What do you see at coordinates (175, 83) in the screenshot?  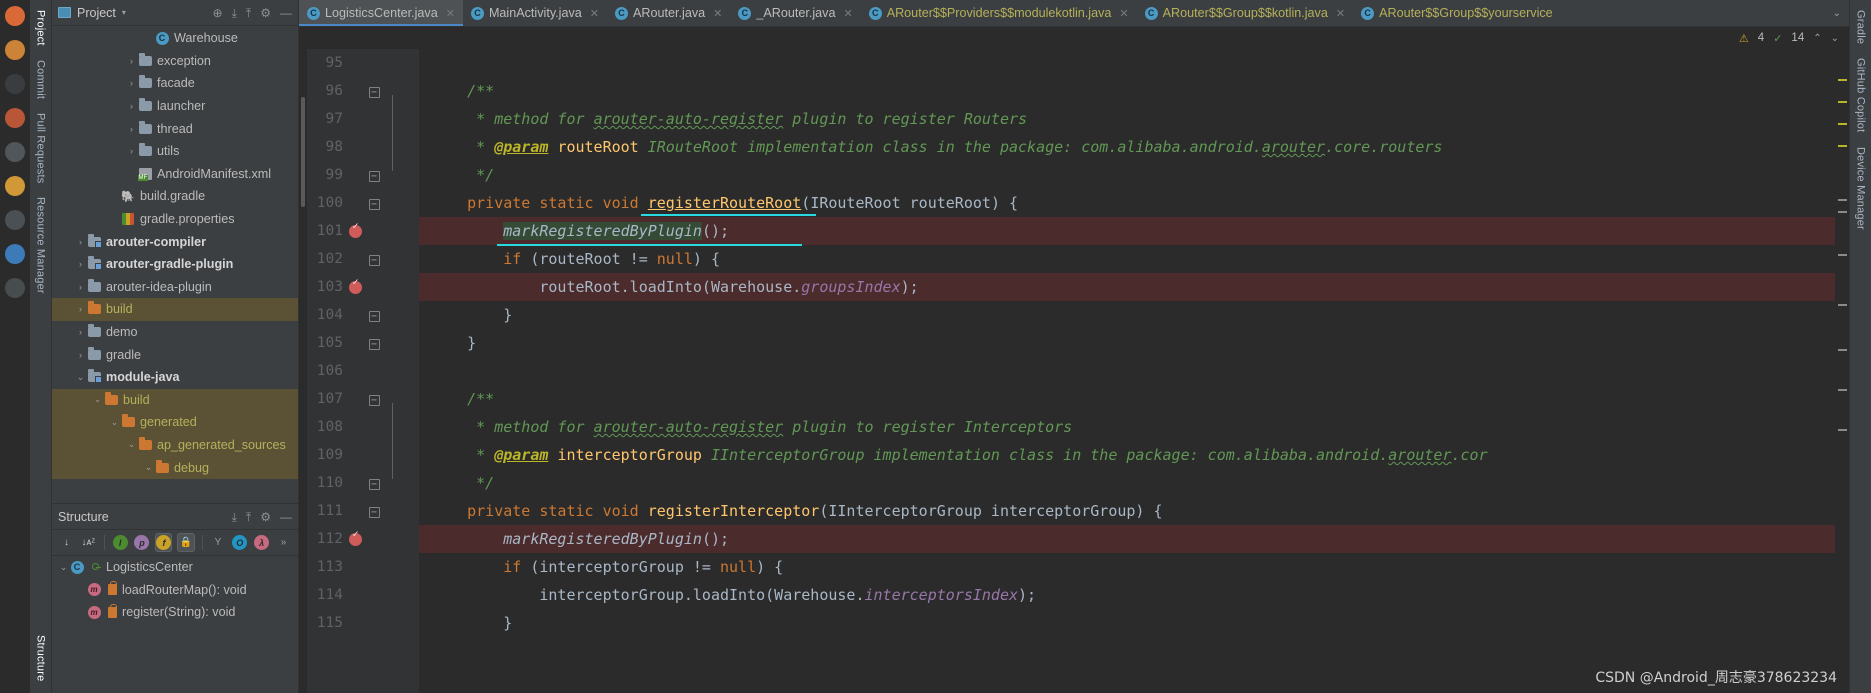 I see `tree-row: › facade` at bounding box center [175, 83].